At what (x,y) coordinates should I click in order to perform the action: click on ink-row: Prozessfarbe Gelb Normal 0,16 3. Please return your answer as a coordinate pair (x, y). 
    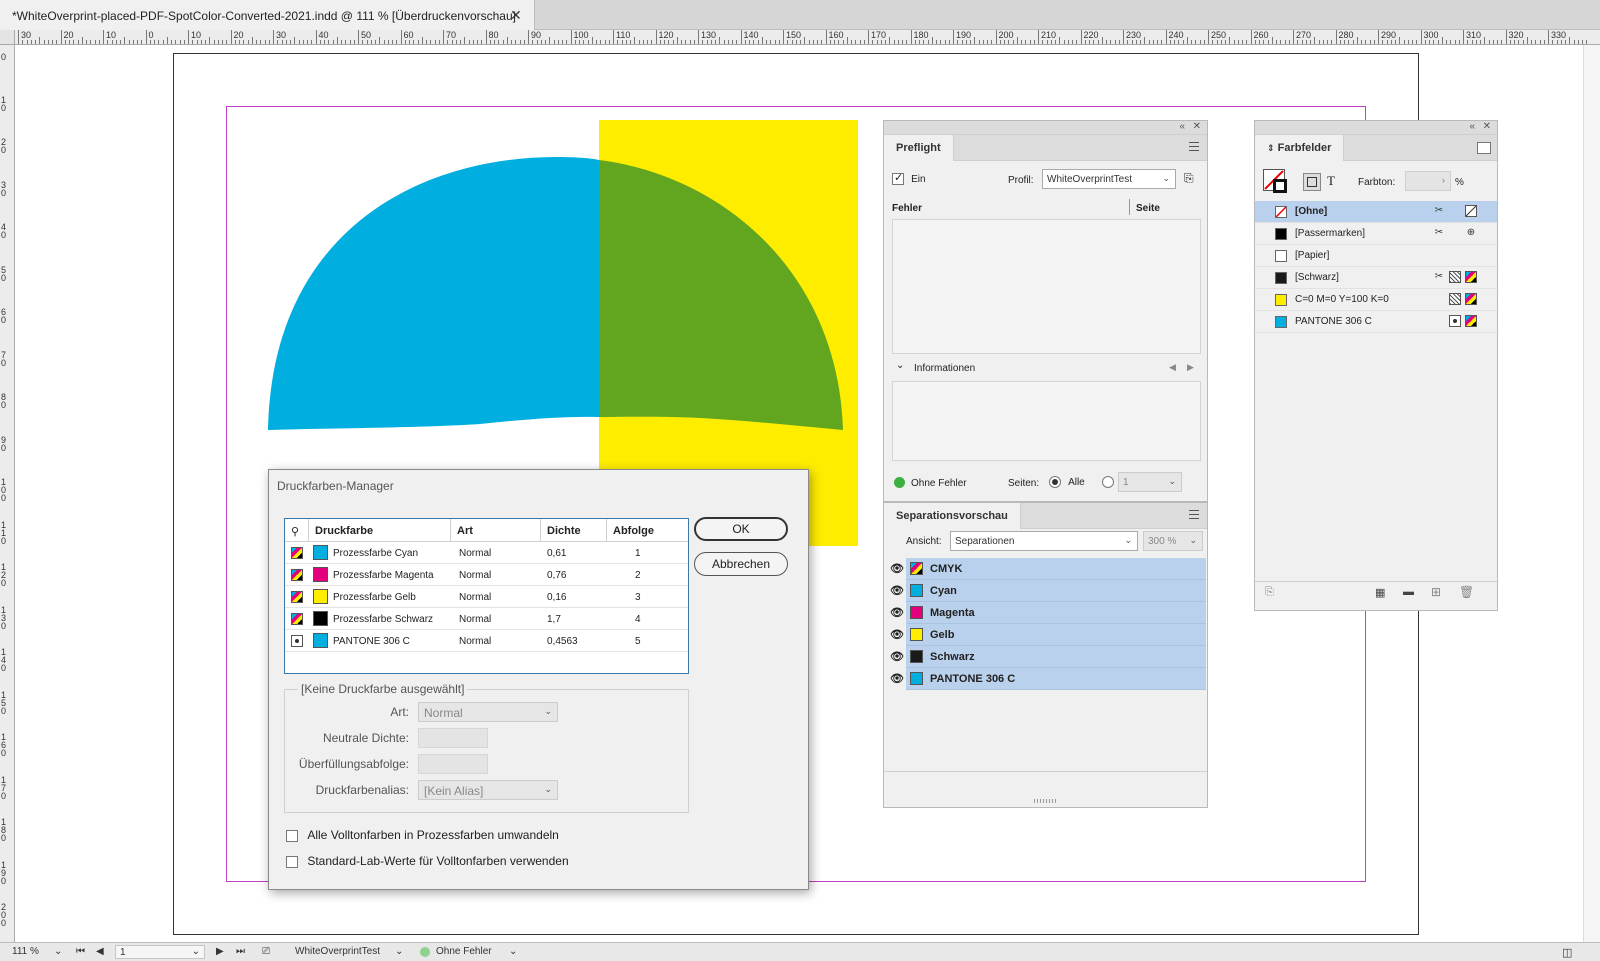
    Looking at the image, I should click on (486, 597).